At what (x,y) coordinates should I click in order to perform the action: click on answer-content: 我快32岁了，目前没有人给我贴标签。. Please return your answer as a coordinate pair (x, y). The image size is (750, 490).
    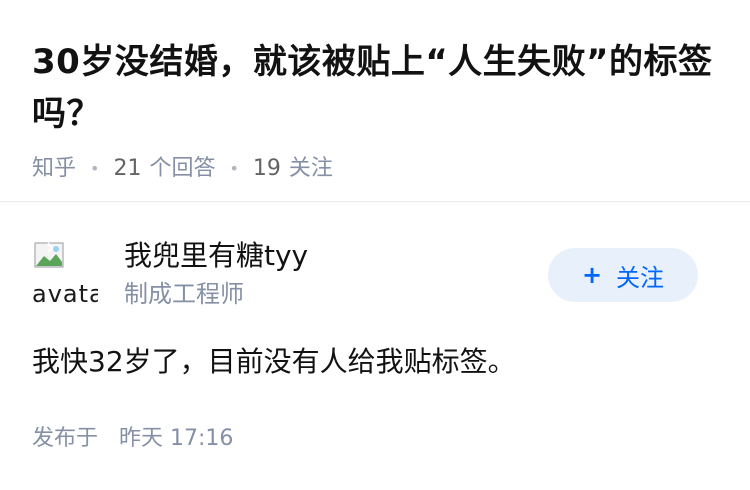
    Looking at the image, I should click on (274, 362).